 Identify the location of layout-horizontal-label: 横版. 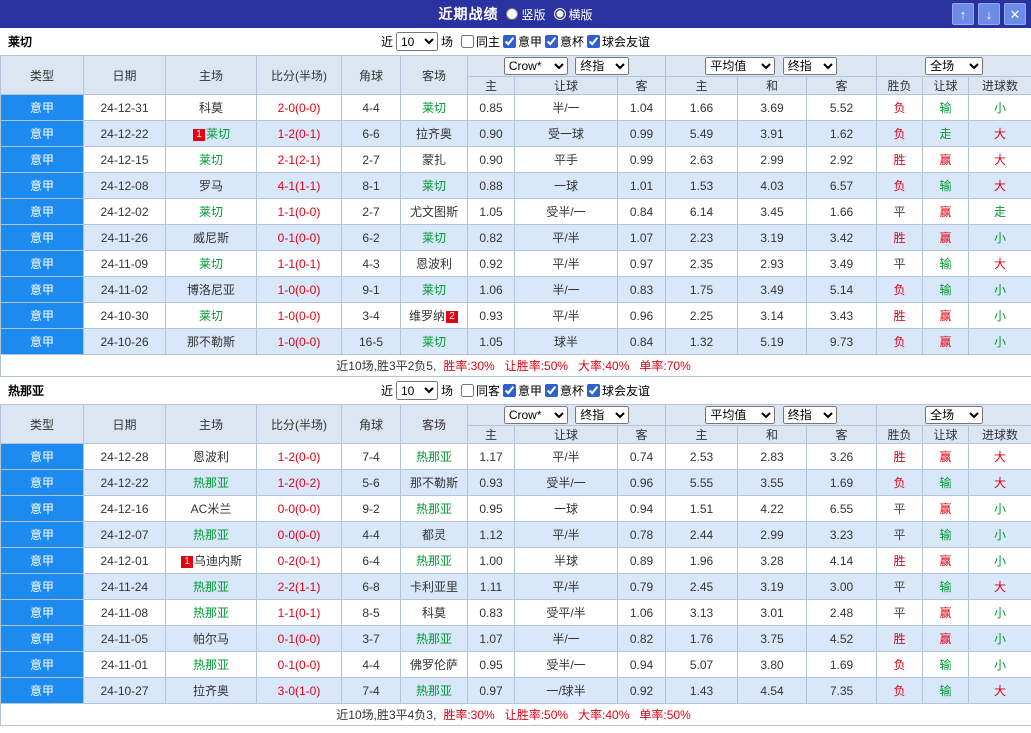
(580, 14).